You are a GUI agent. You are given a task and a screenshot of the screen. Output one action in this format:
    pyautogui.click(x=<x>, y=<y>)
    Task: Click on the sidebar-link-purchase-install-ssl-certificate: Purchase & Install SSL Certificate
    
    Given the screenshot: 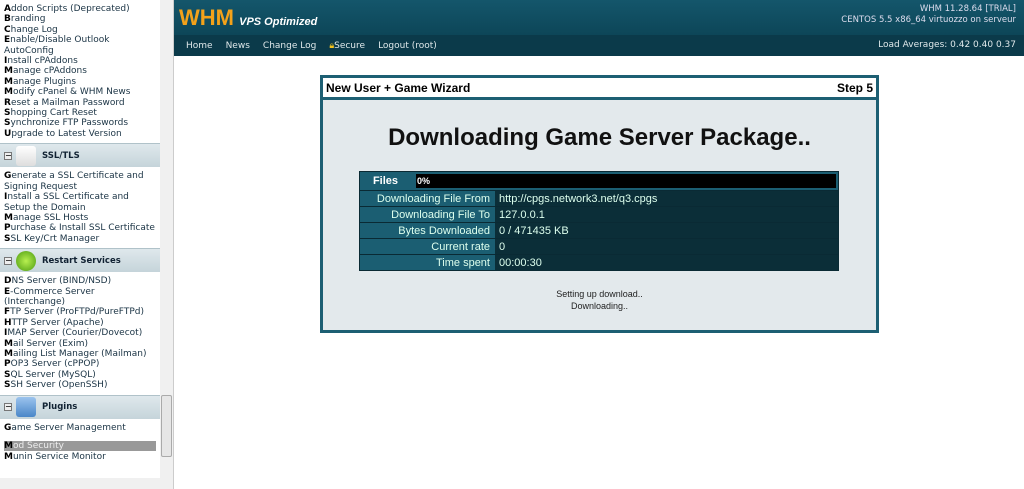 What is the action you would take?
    pyautogui.click(x=80, y=228)
    